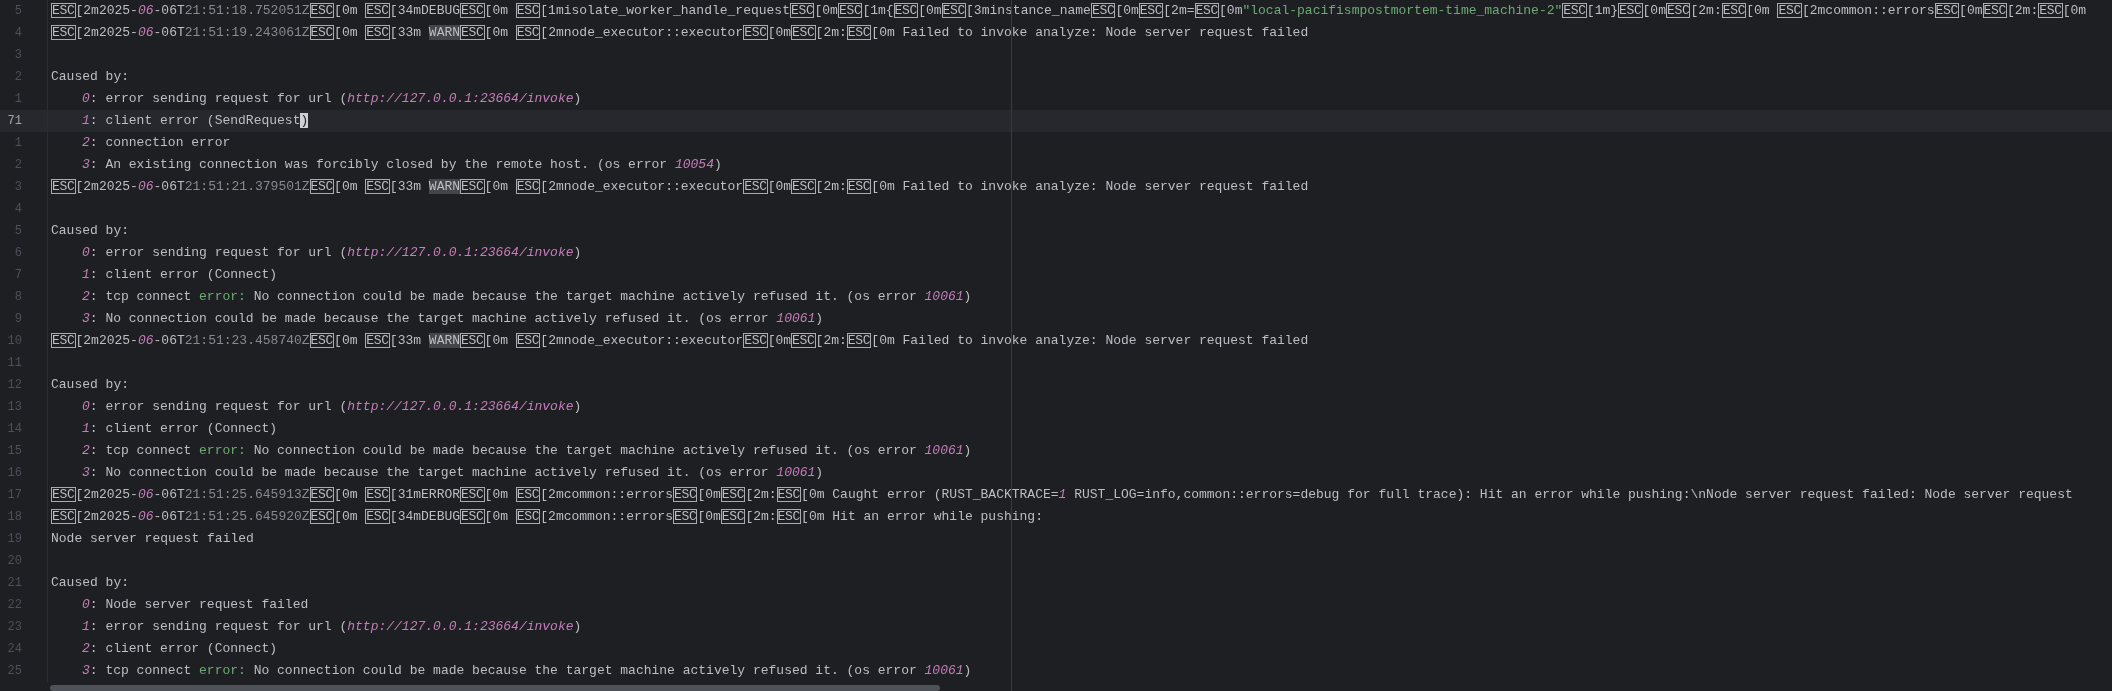  What do you see at coordinates (195, 121) in the screenshot?
I see `code-line: 1: client error (SendRequest)` at bounding box center [195, 121].